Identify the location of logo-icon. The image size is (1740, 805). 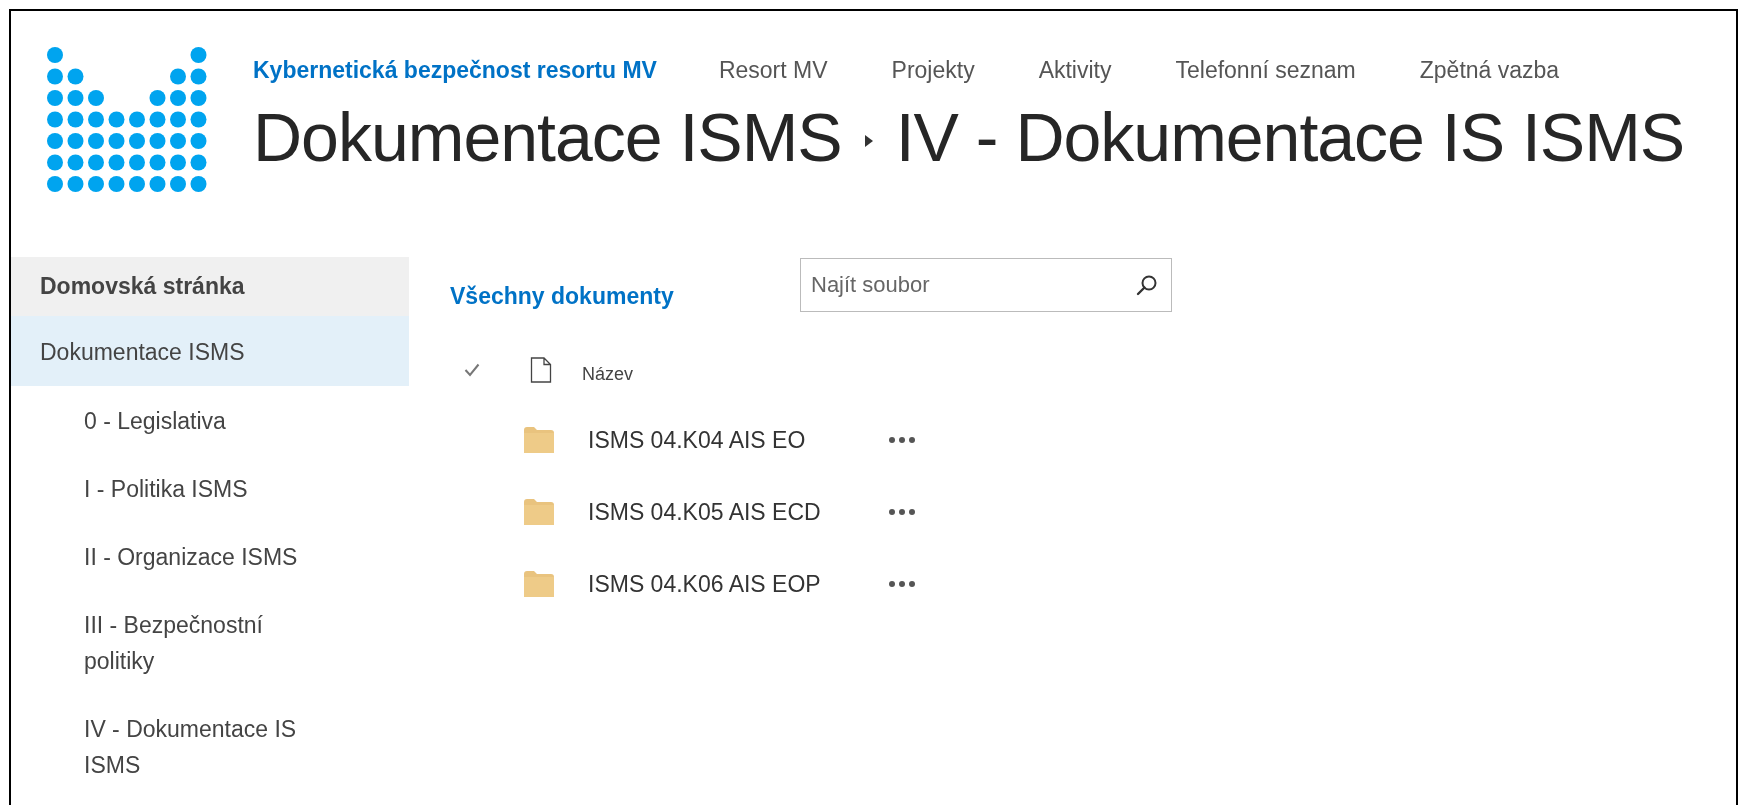
(127, 120).